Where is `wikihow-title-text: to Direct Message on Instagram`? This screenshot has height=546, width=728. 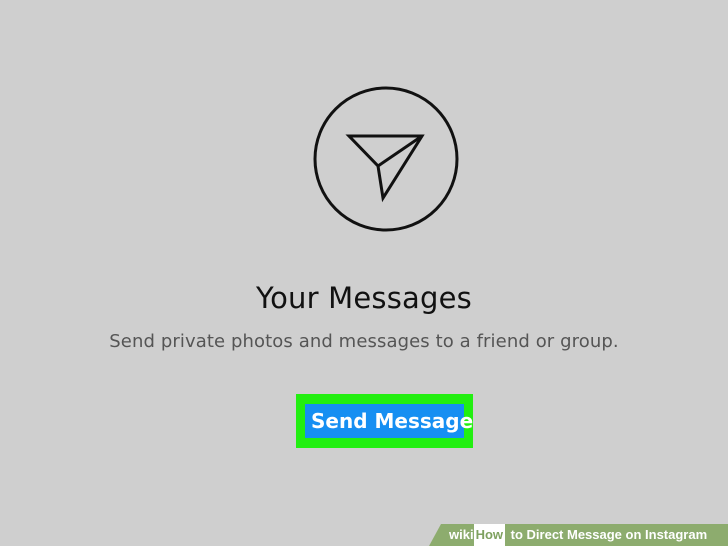 wikihow-title-text: to Direct Message on Instagram is located at coordinates (607, 534).